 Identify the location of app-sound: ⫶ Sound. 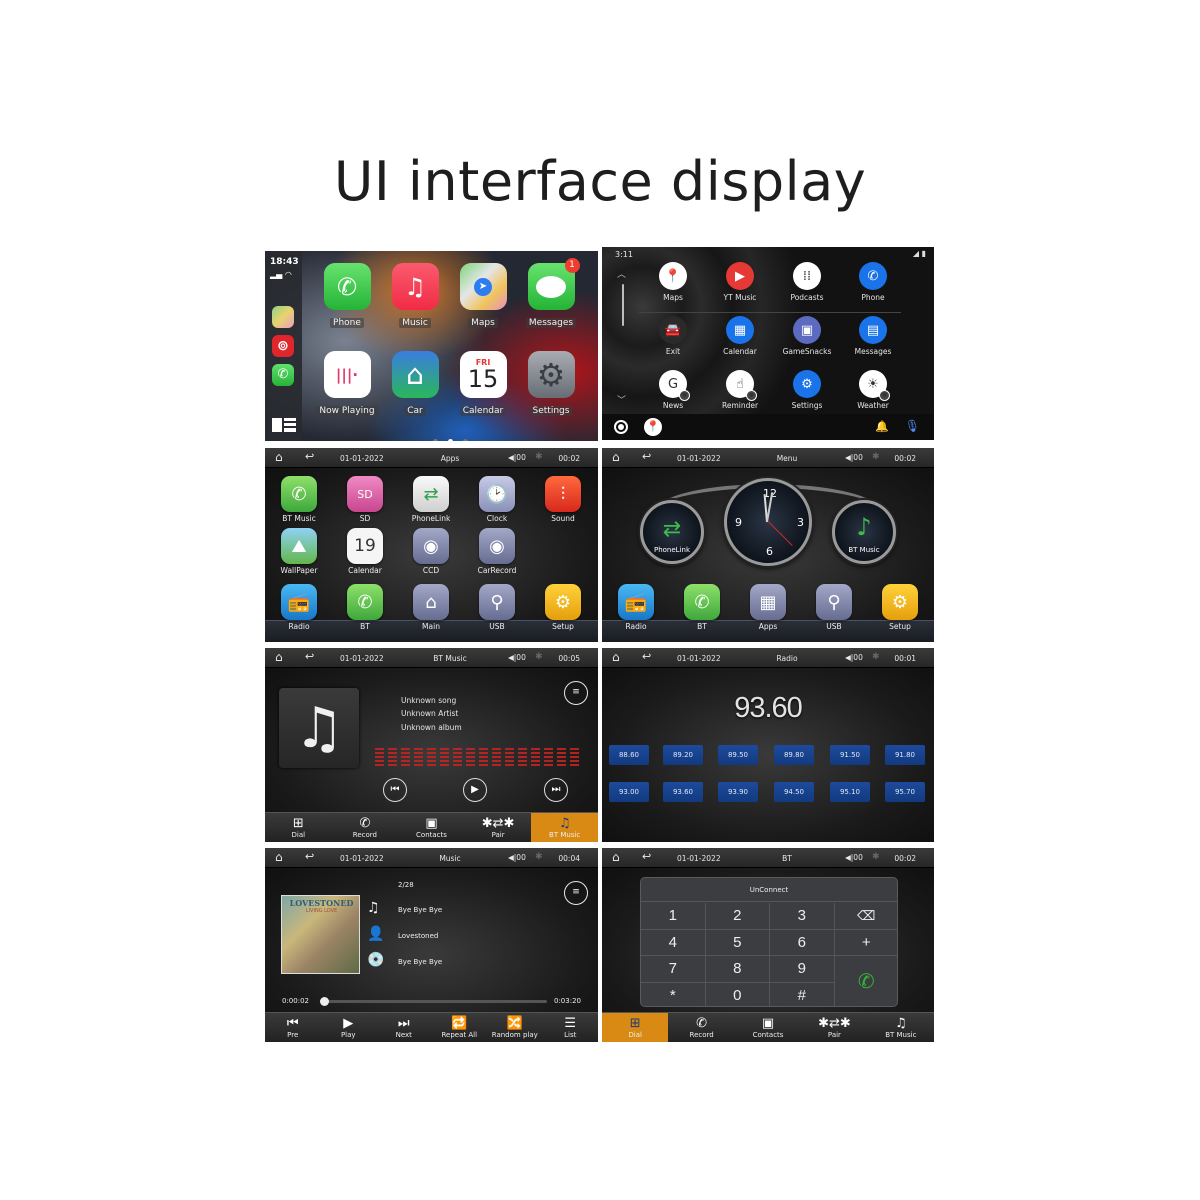
(563, 499).